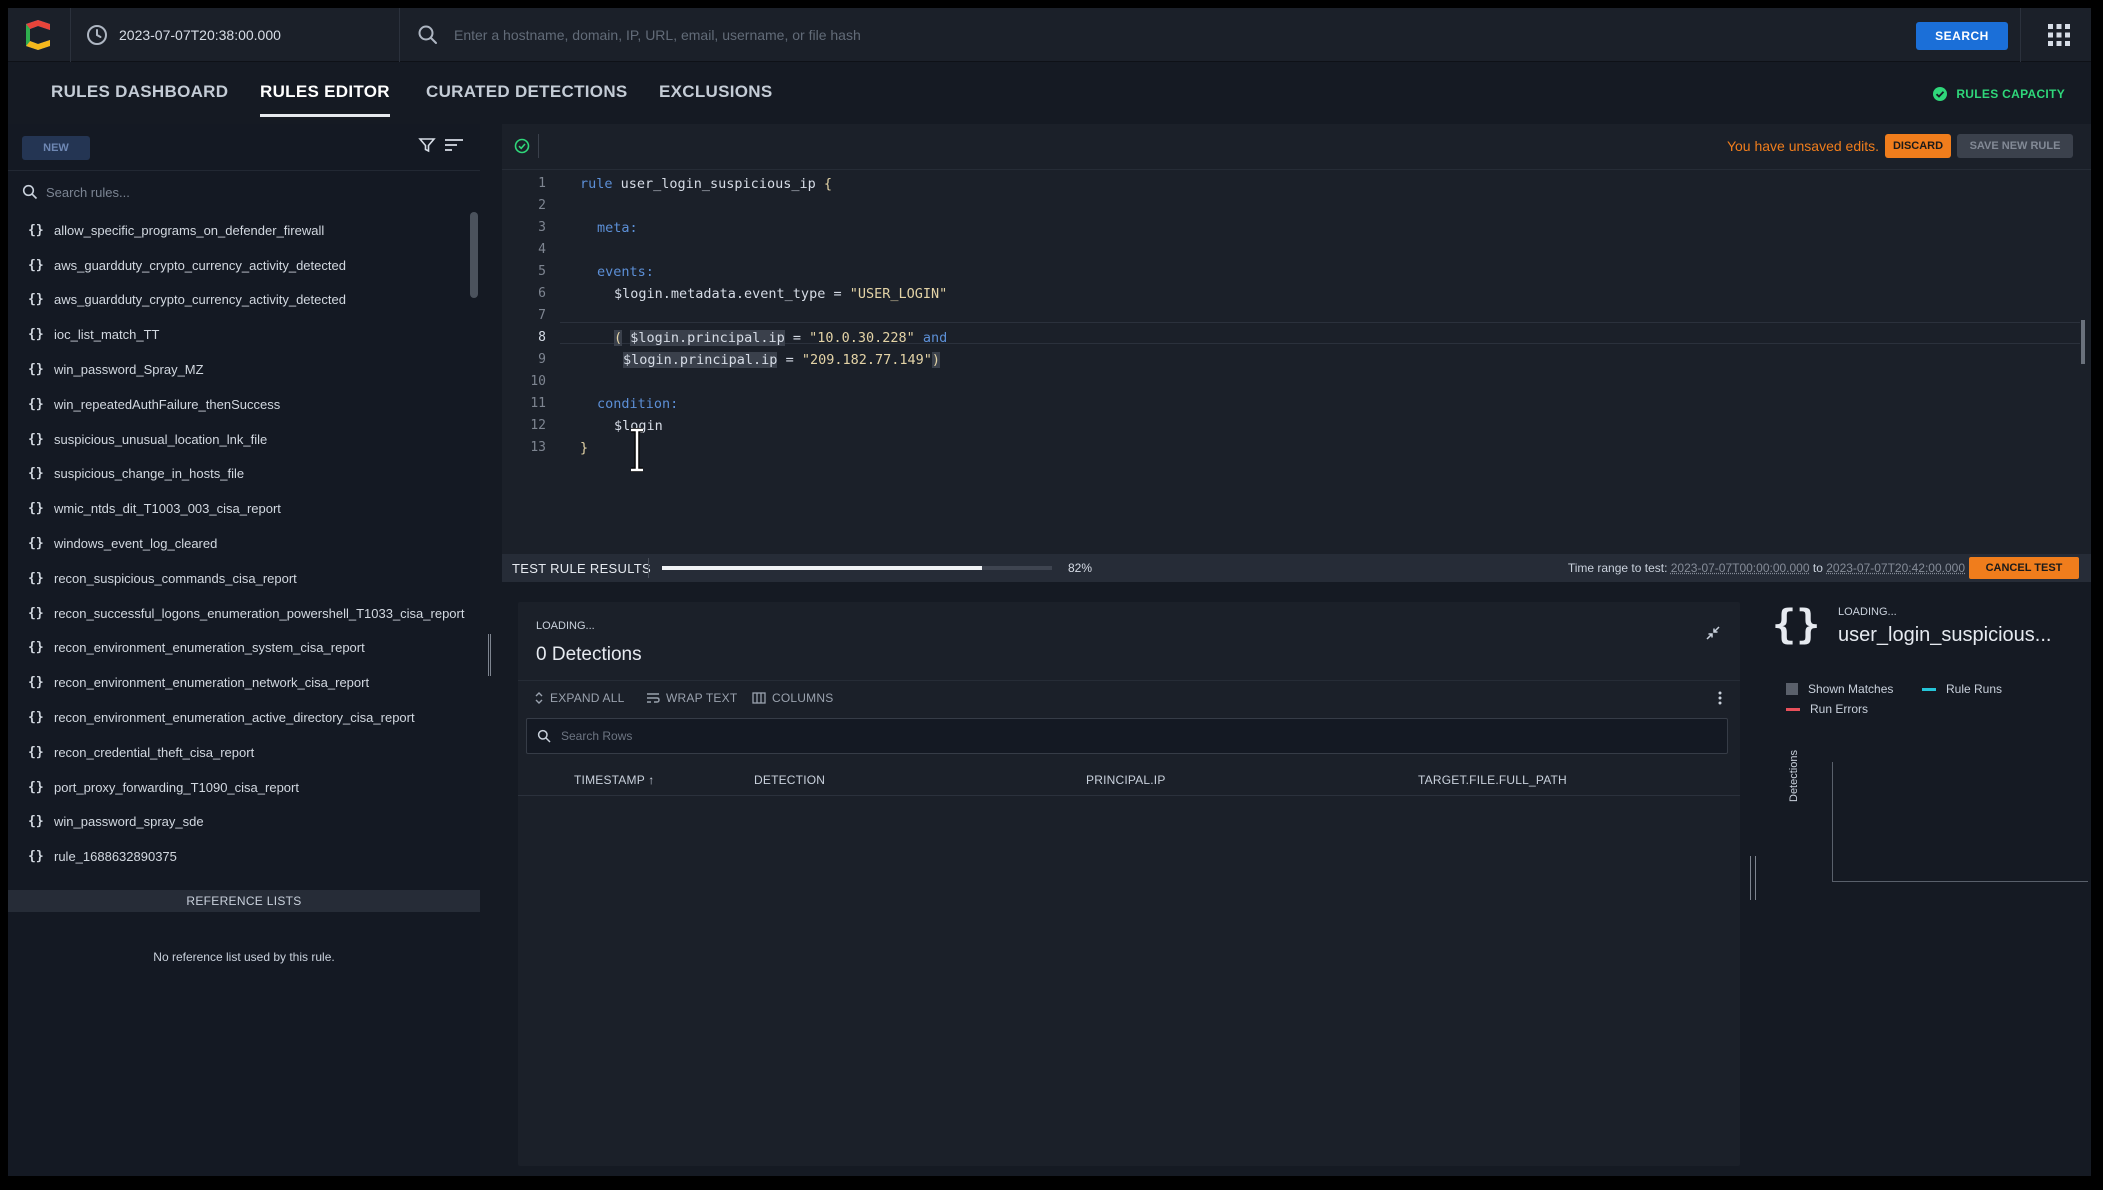 The width and height of the screenshot is (2103, 1190). I want to click on more-options-icon, so click(1720, 698).